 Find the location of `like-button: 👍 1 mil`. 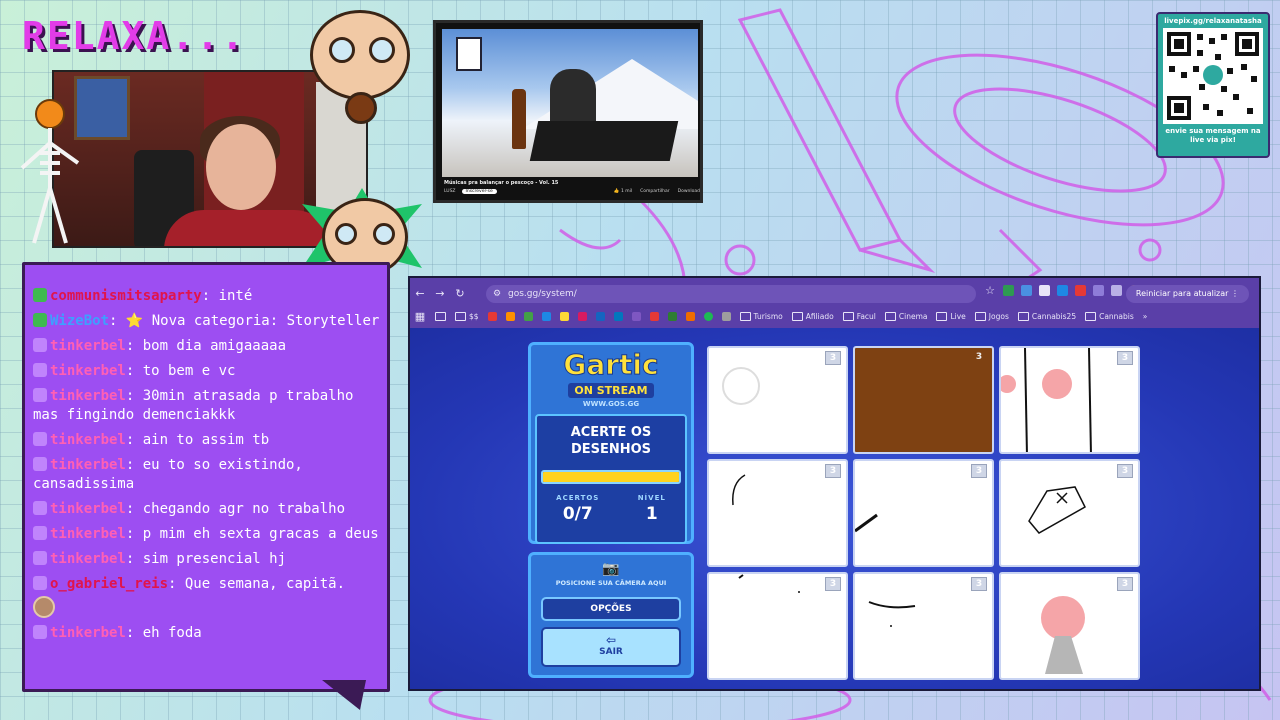

like-button: 👍 1 mil is located at coordinates (623, 191).